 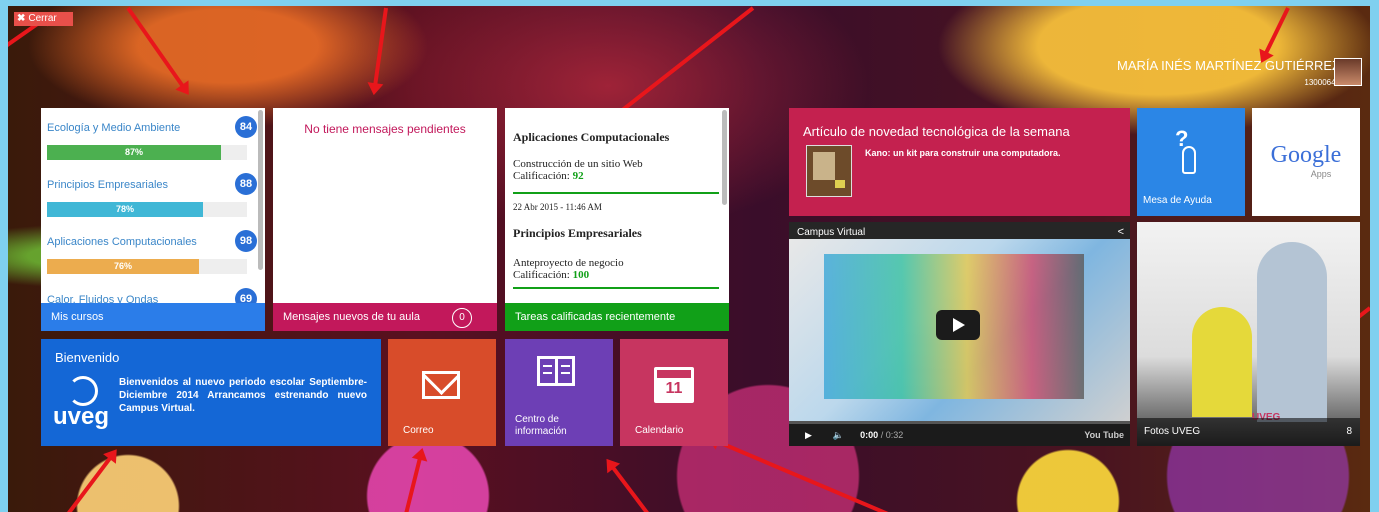 What do you see at coordinates (441, 385) in the screenshot?
I see `mail-icon` at bounding box center [441, 385].